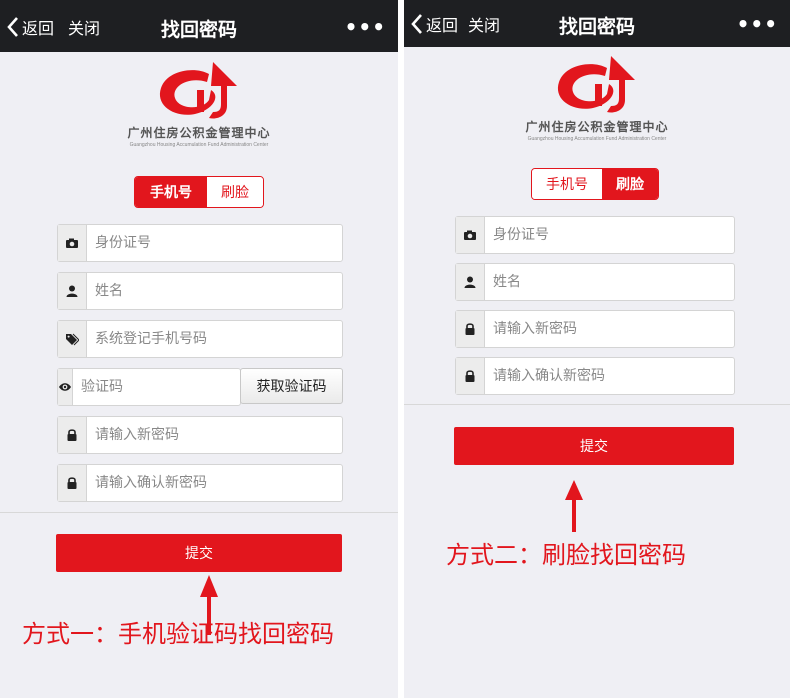 This screenshot has height=698, width=790. What do you see at coordinates (291, 386) in the screenshot?
I see `get-code-button: 获取验证码` at bounding box center [291, 386].